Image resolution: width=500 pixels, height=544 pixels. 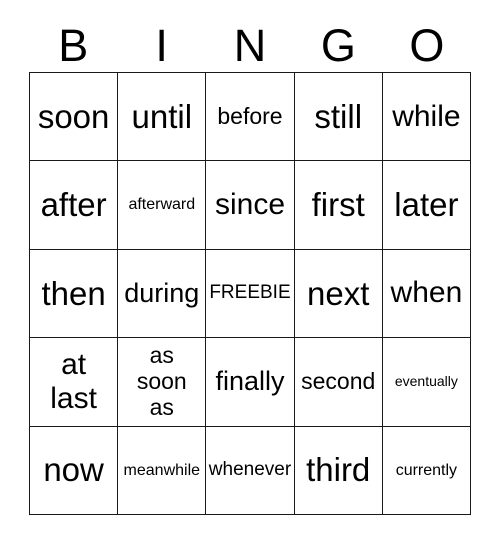 I want to click on bingo-cell: then, so click(x=74, y=294).